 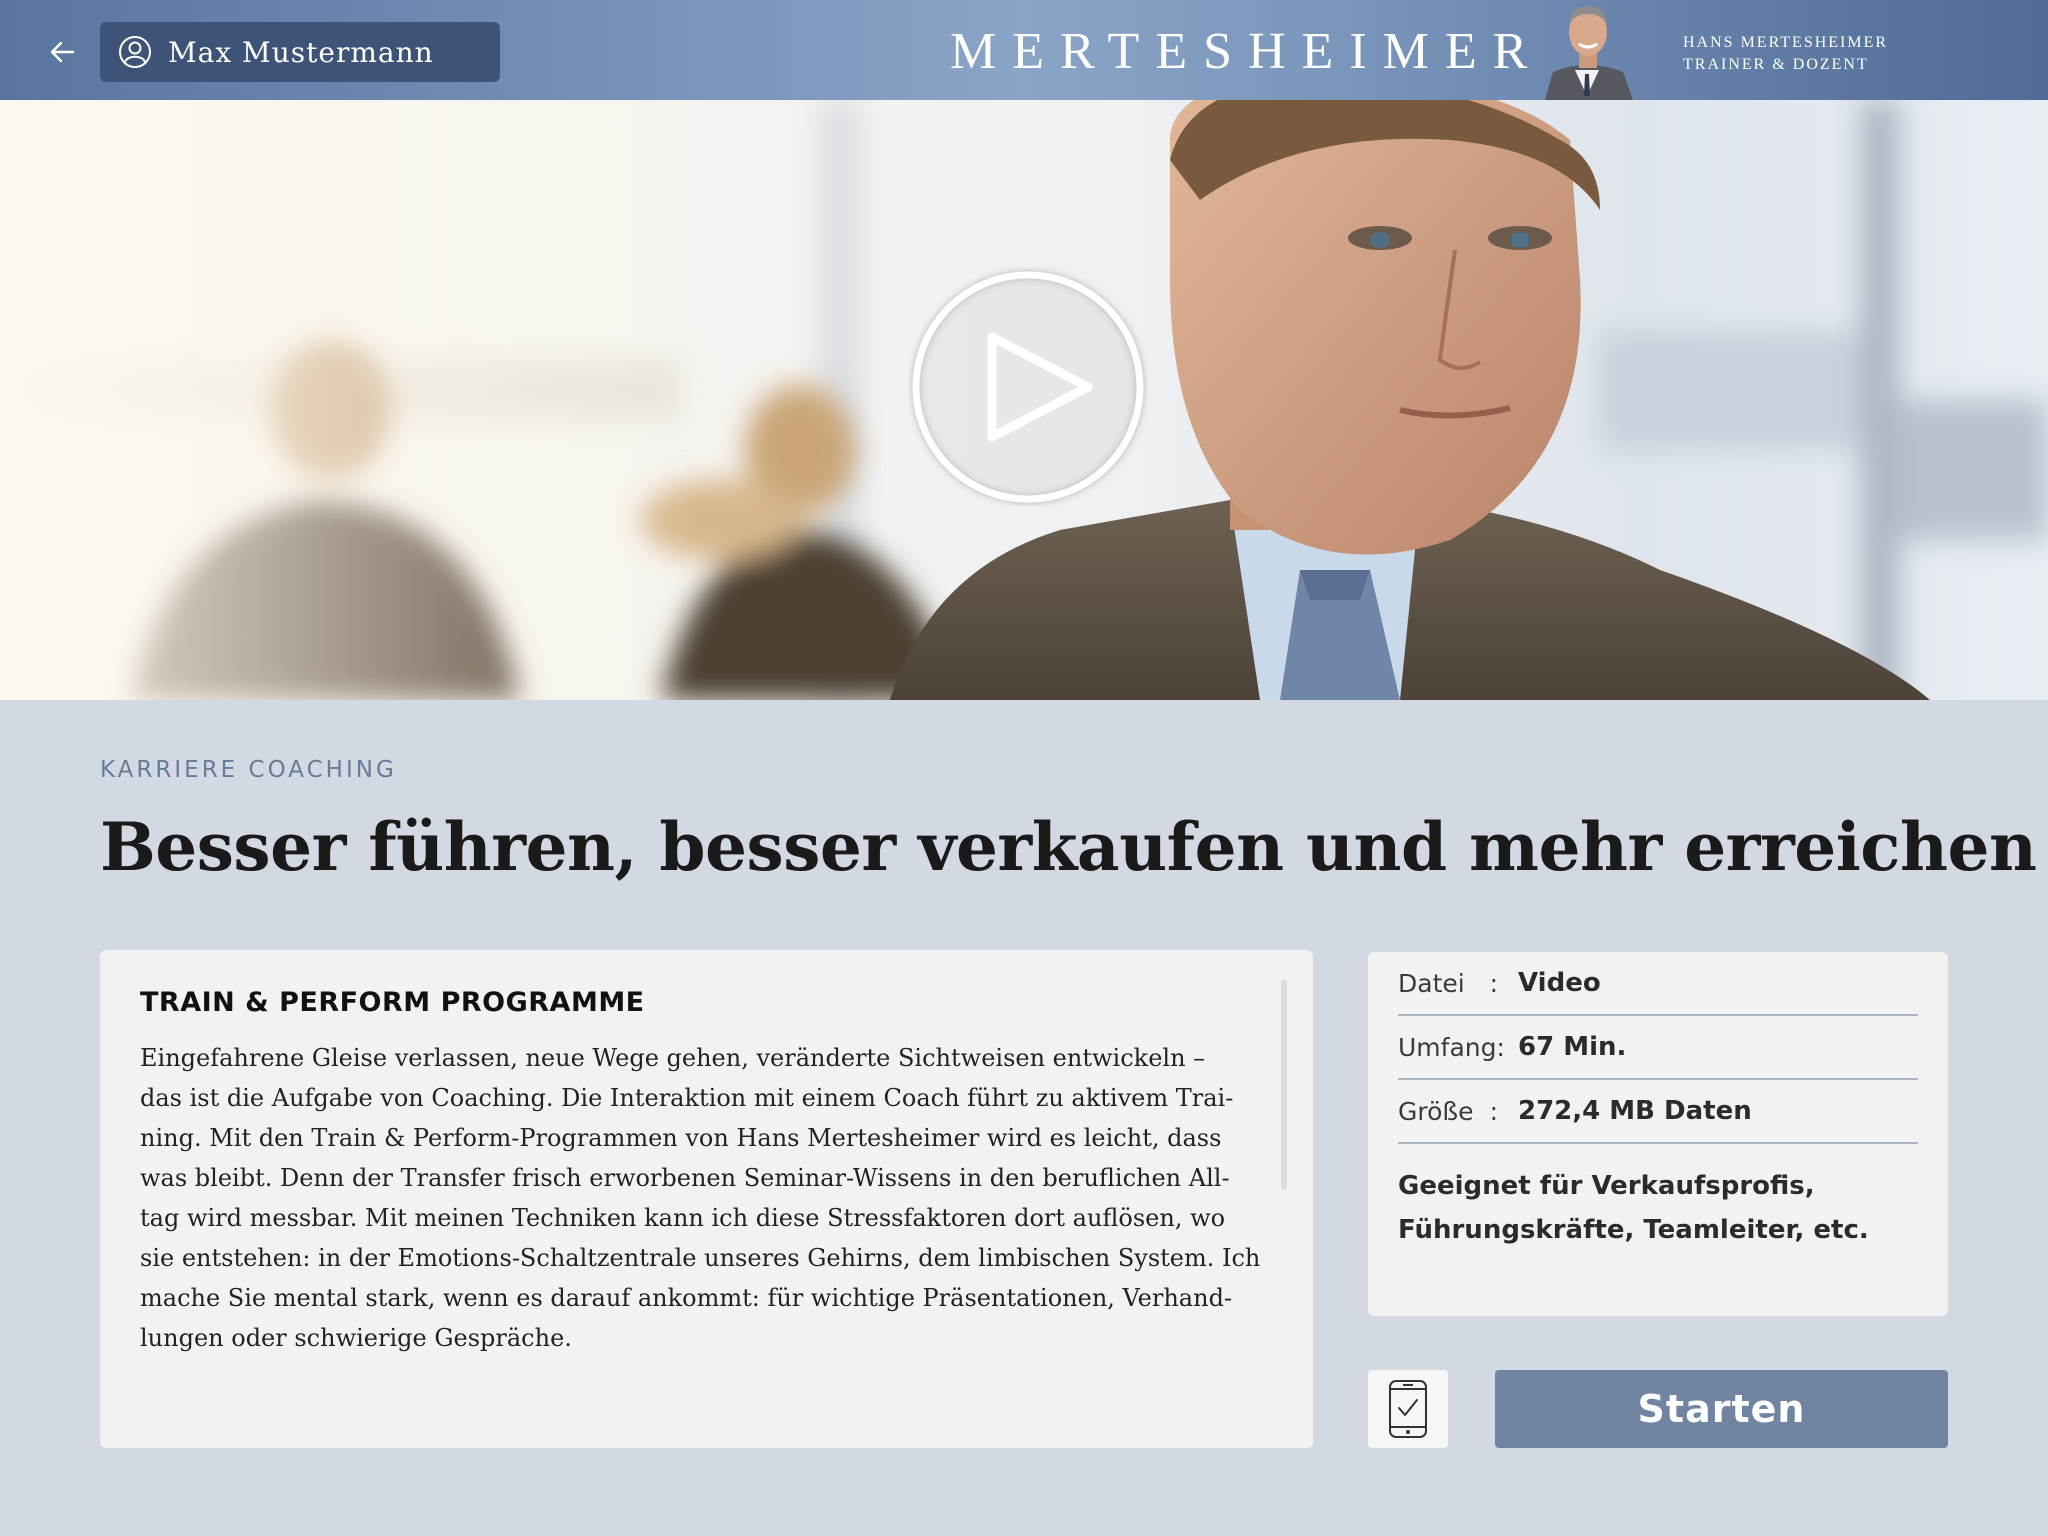 I want to click on info-value: 67 Min., so click(x=1572, y=1047).